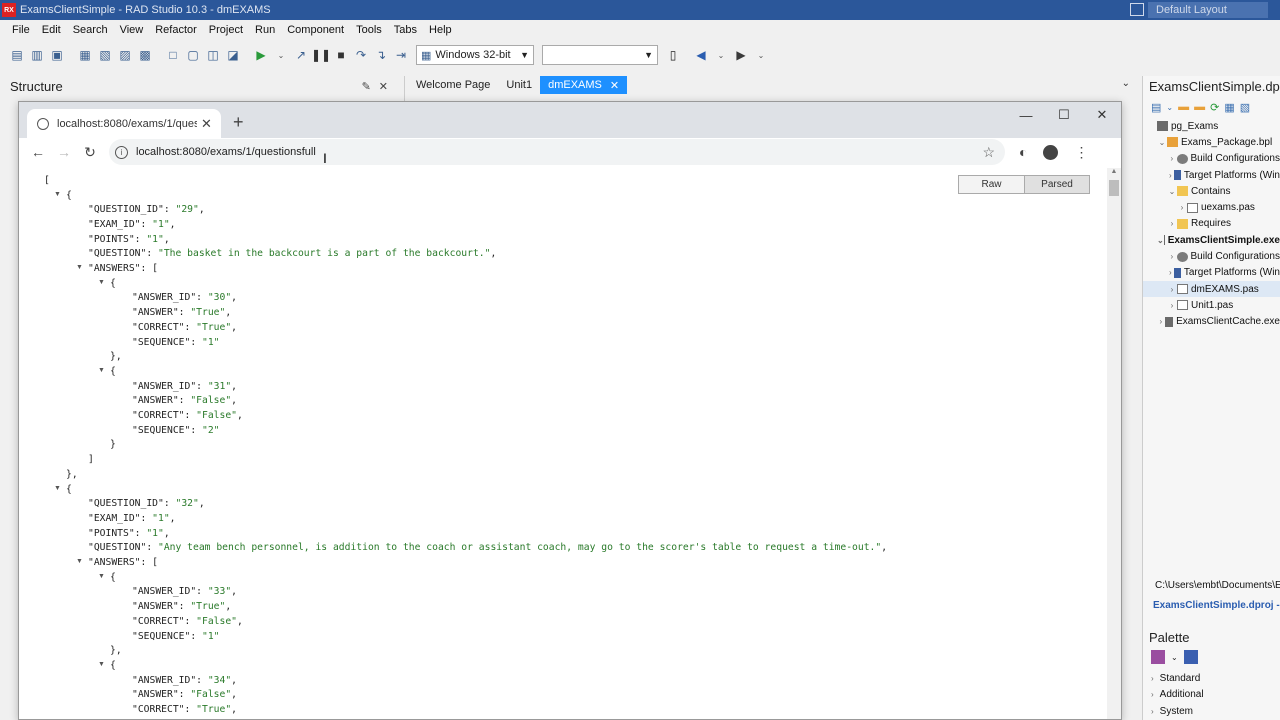  Describe the element at coordinates (1214, 107) in the screenshot. I see `sync-icon: ⟳` at that location.